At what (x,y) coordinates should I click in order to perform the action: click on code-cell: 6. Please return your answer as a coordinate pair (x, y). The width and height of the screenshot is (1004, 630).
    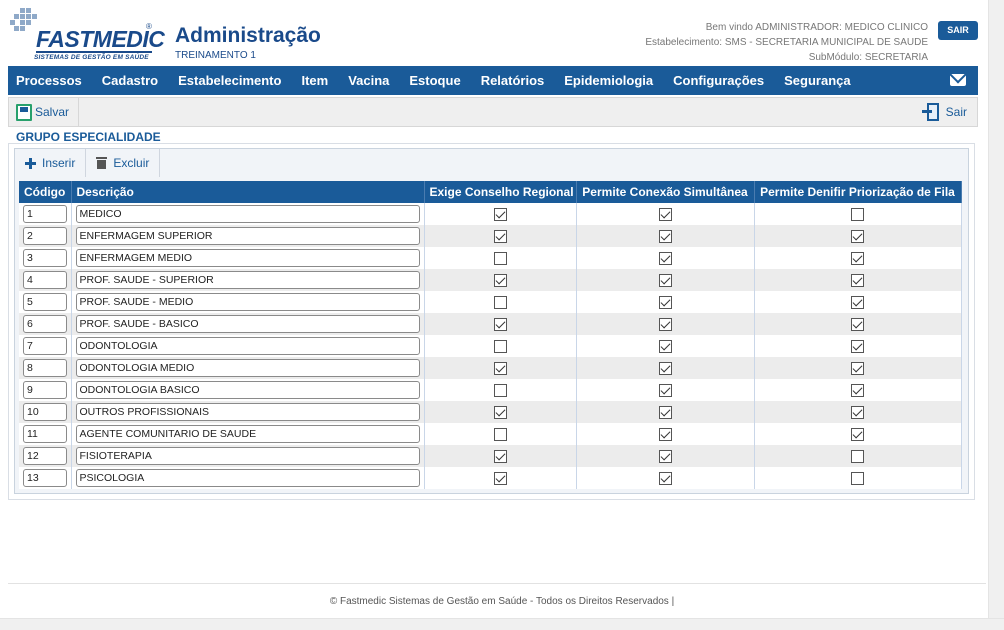
    Looking at the image, I should click on (45, 324).